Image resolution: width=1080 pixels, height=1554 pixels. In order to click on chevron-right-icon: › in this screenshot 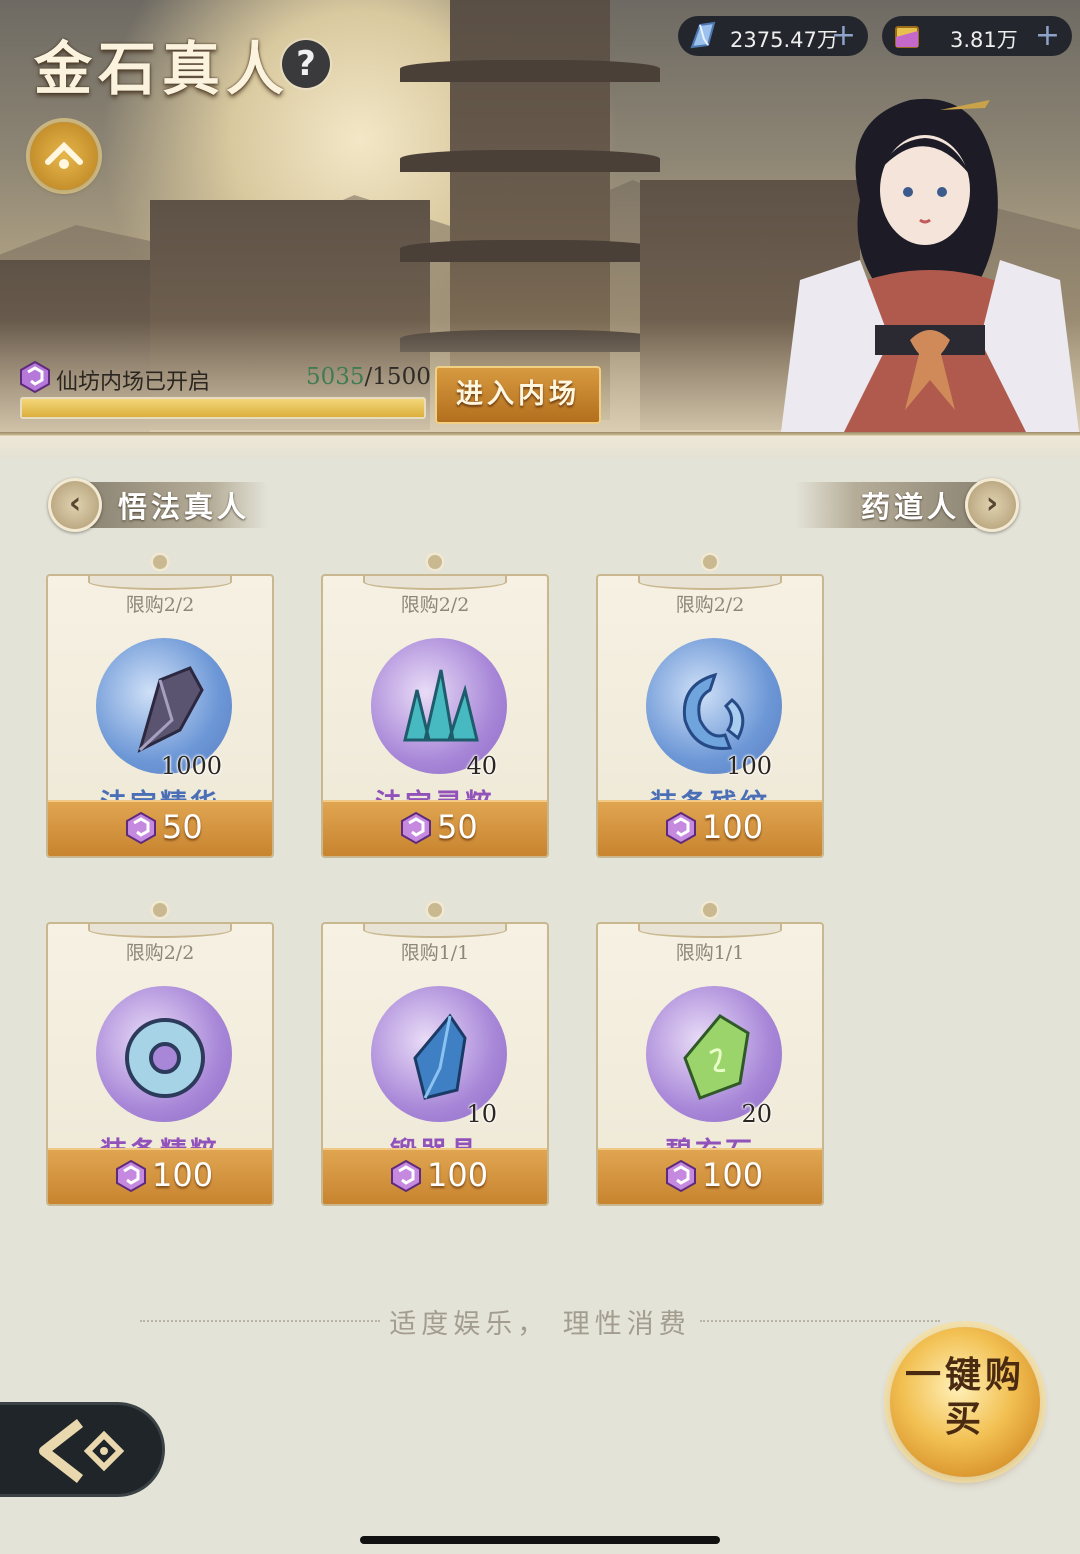, I will do `click(992, 505)`.